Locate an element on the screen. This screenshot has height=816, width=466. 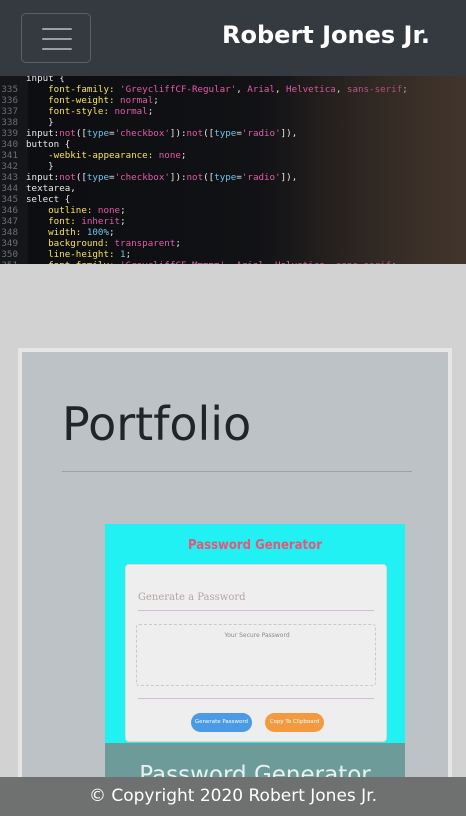
page-title: Portfolio is located at coordinates (157, 424).